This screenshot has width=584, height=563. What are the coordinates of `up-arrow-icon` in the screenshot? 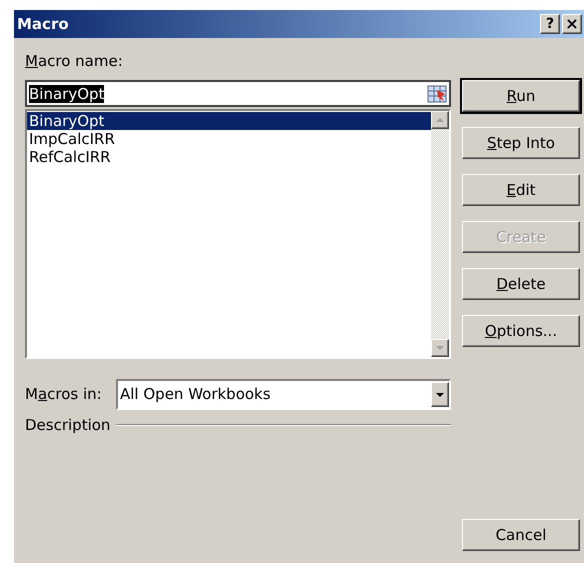 It's located at (440, 120).